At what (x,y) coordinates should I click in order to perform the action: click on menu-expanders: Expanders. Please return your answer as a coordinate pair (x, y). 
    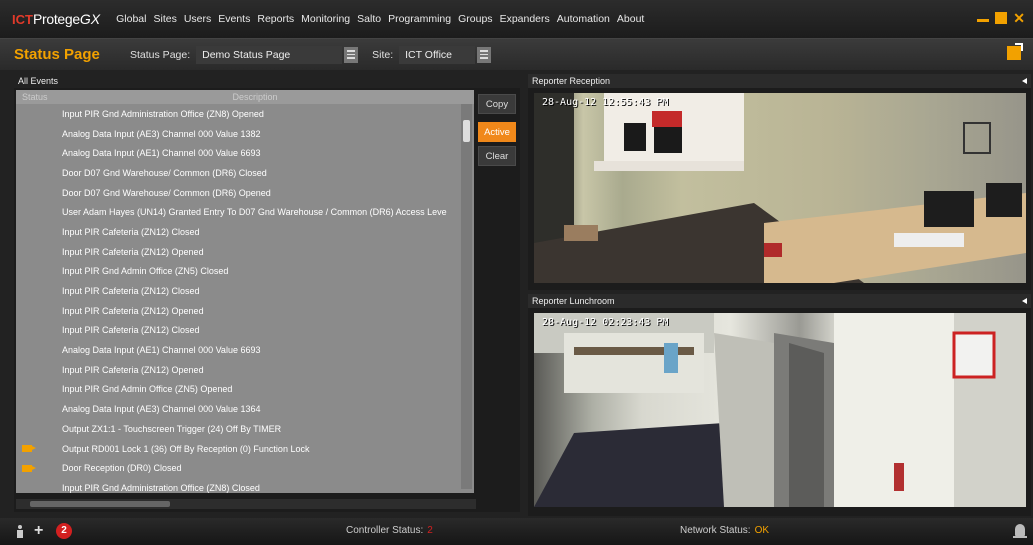
    Looking at the image, I should click on (525, 19).